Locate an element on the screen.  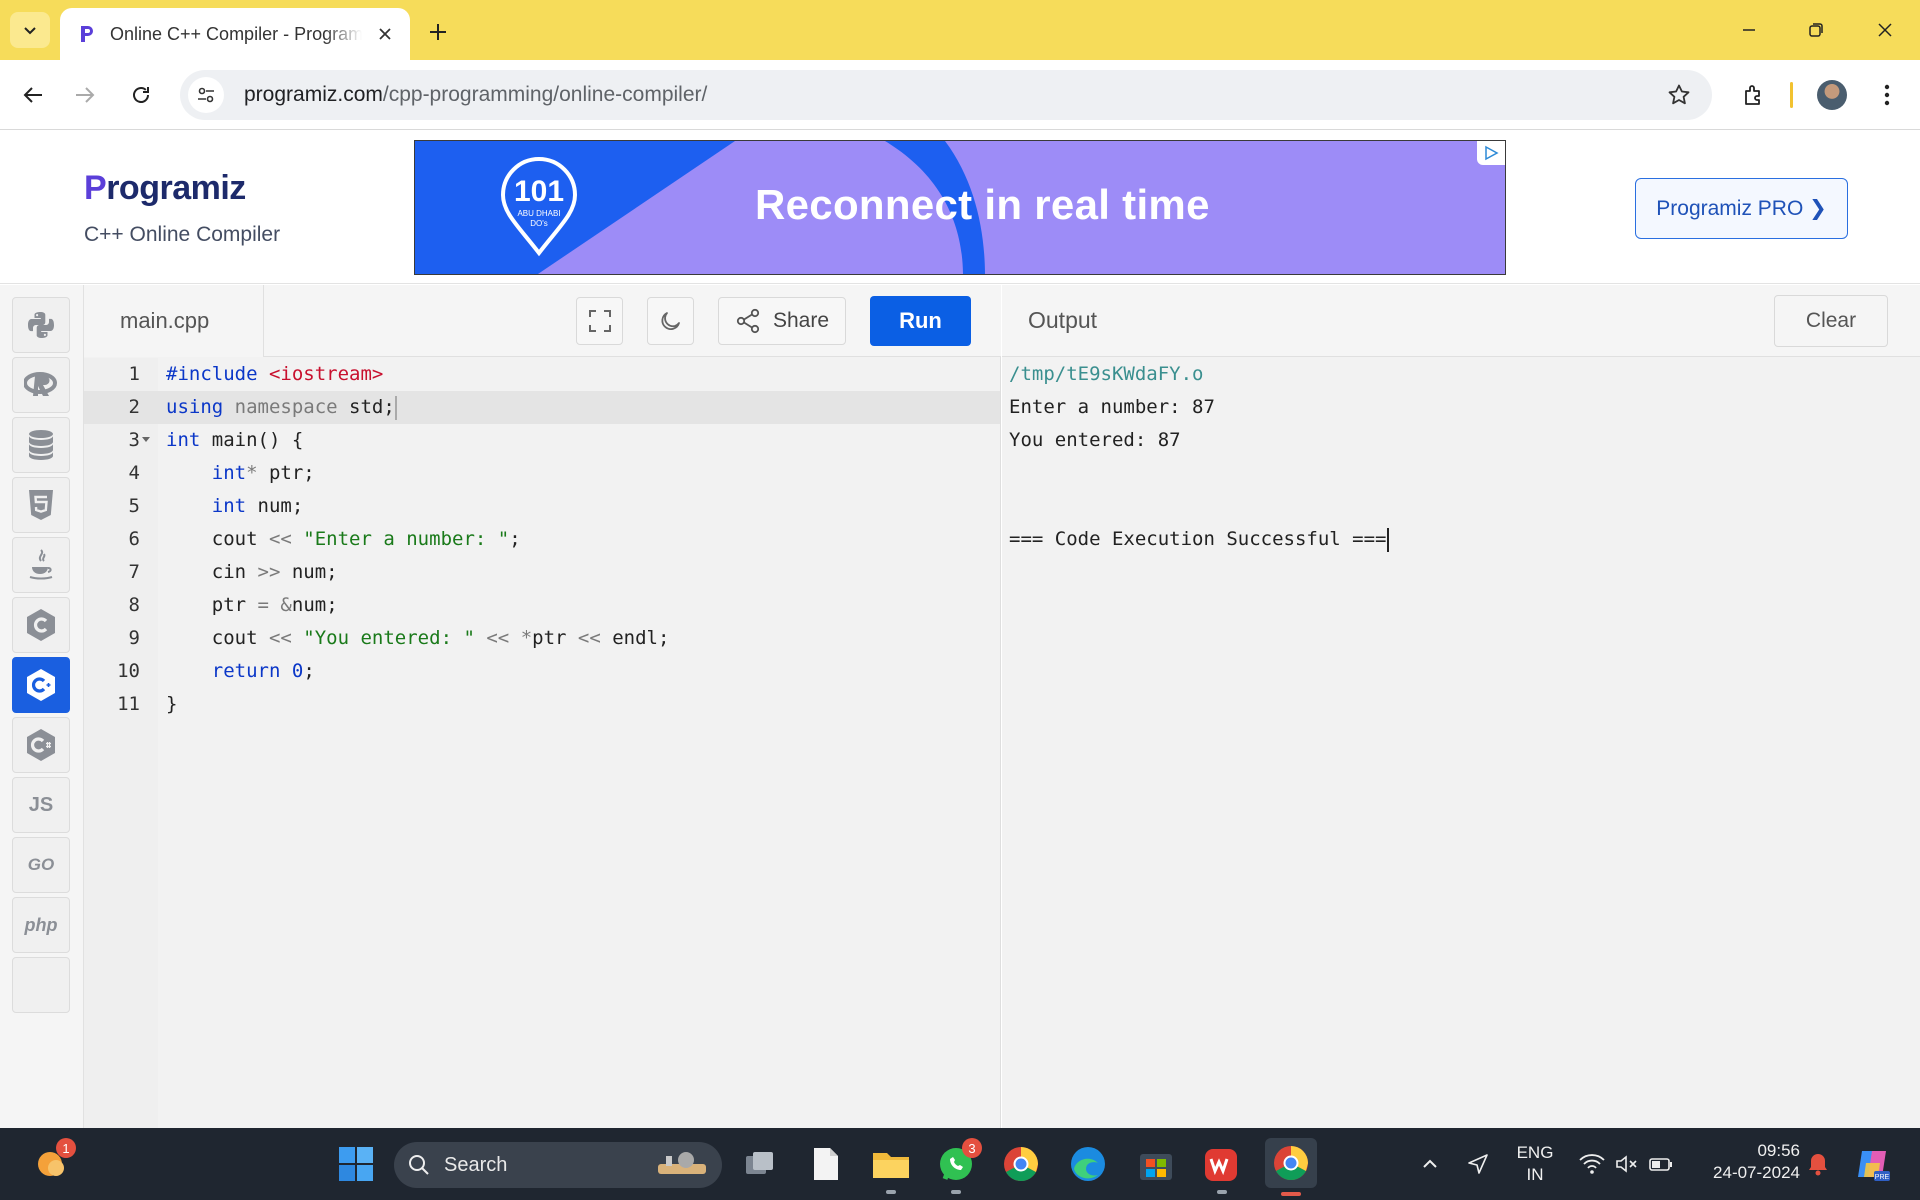
lang-python-button is located at coordinates (41, 325).